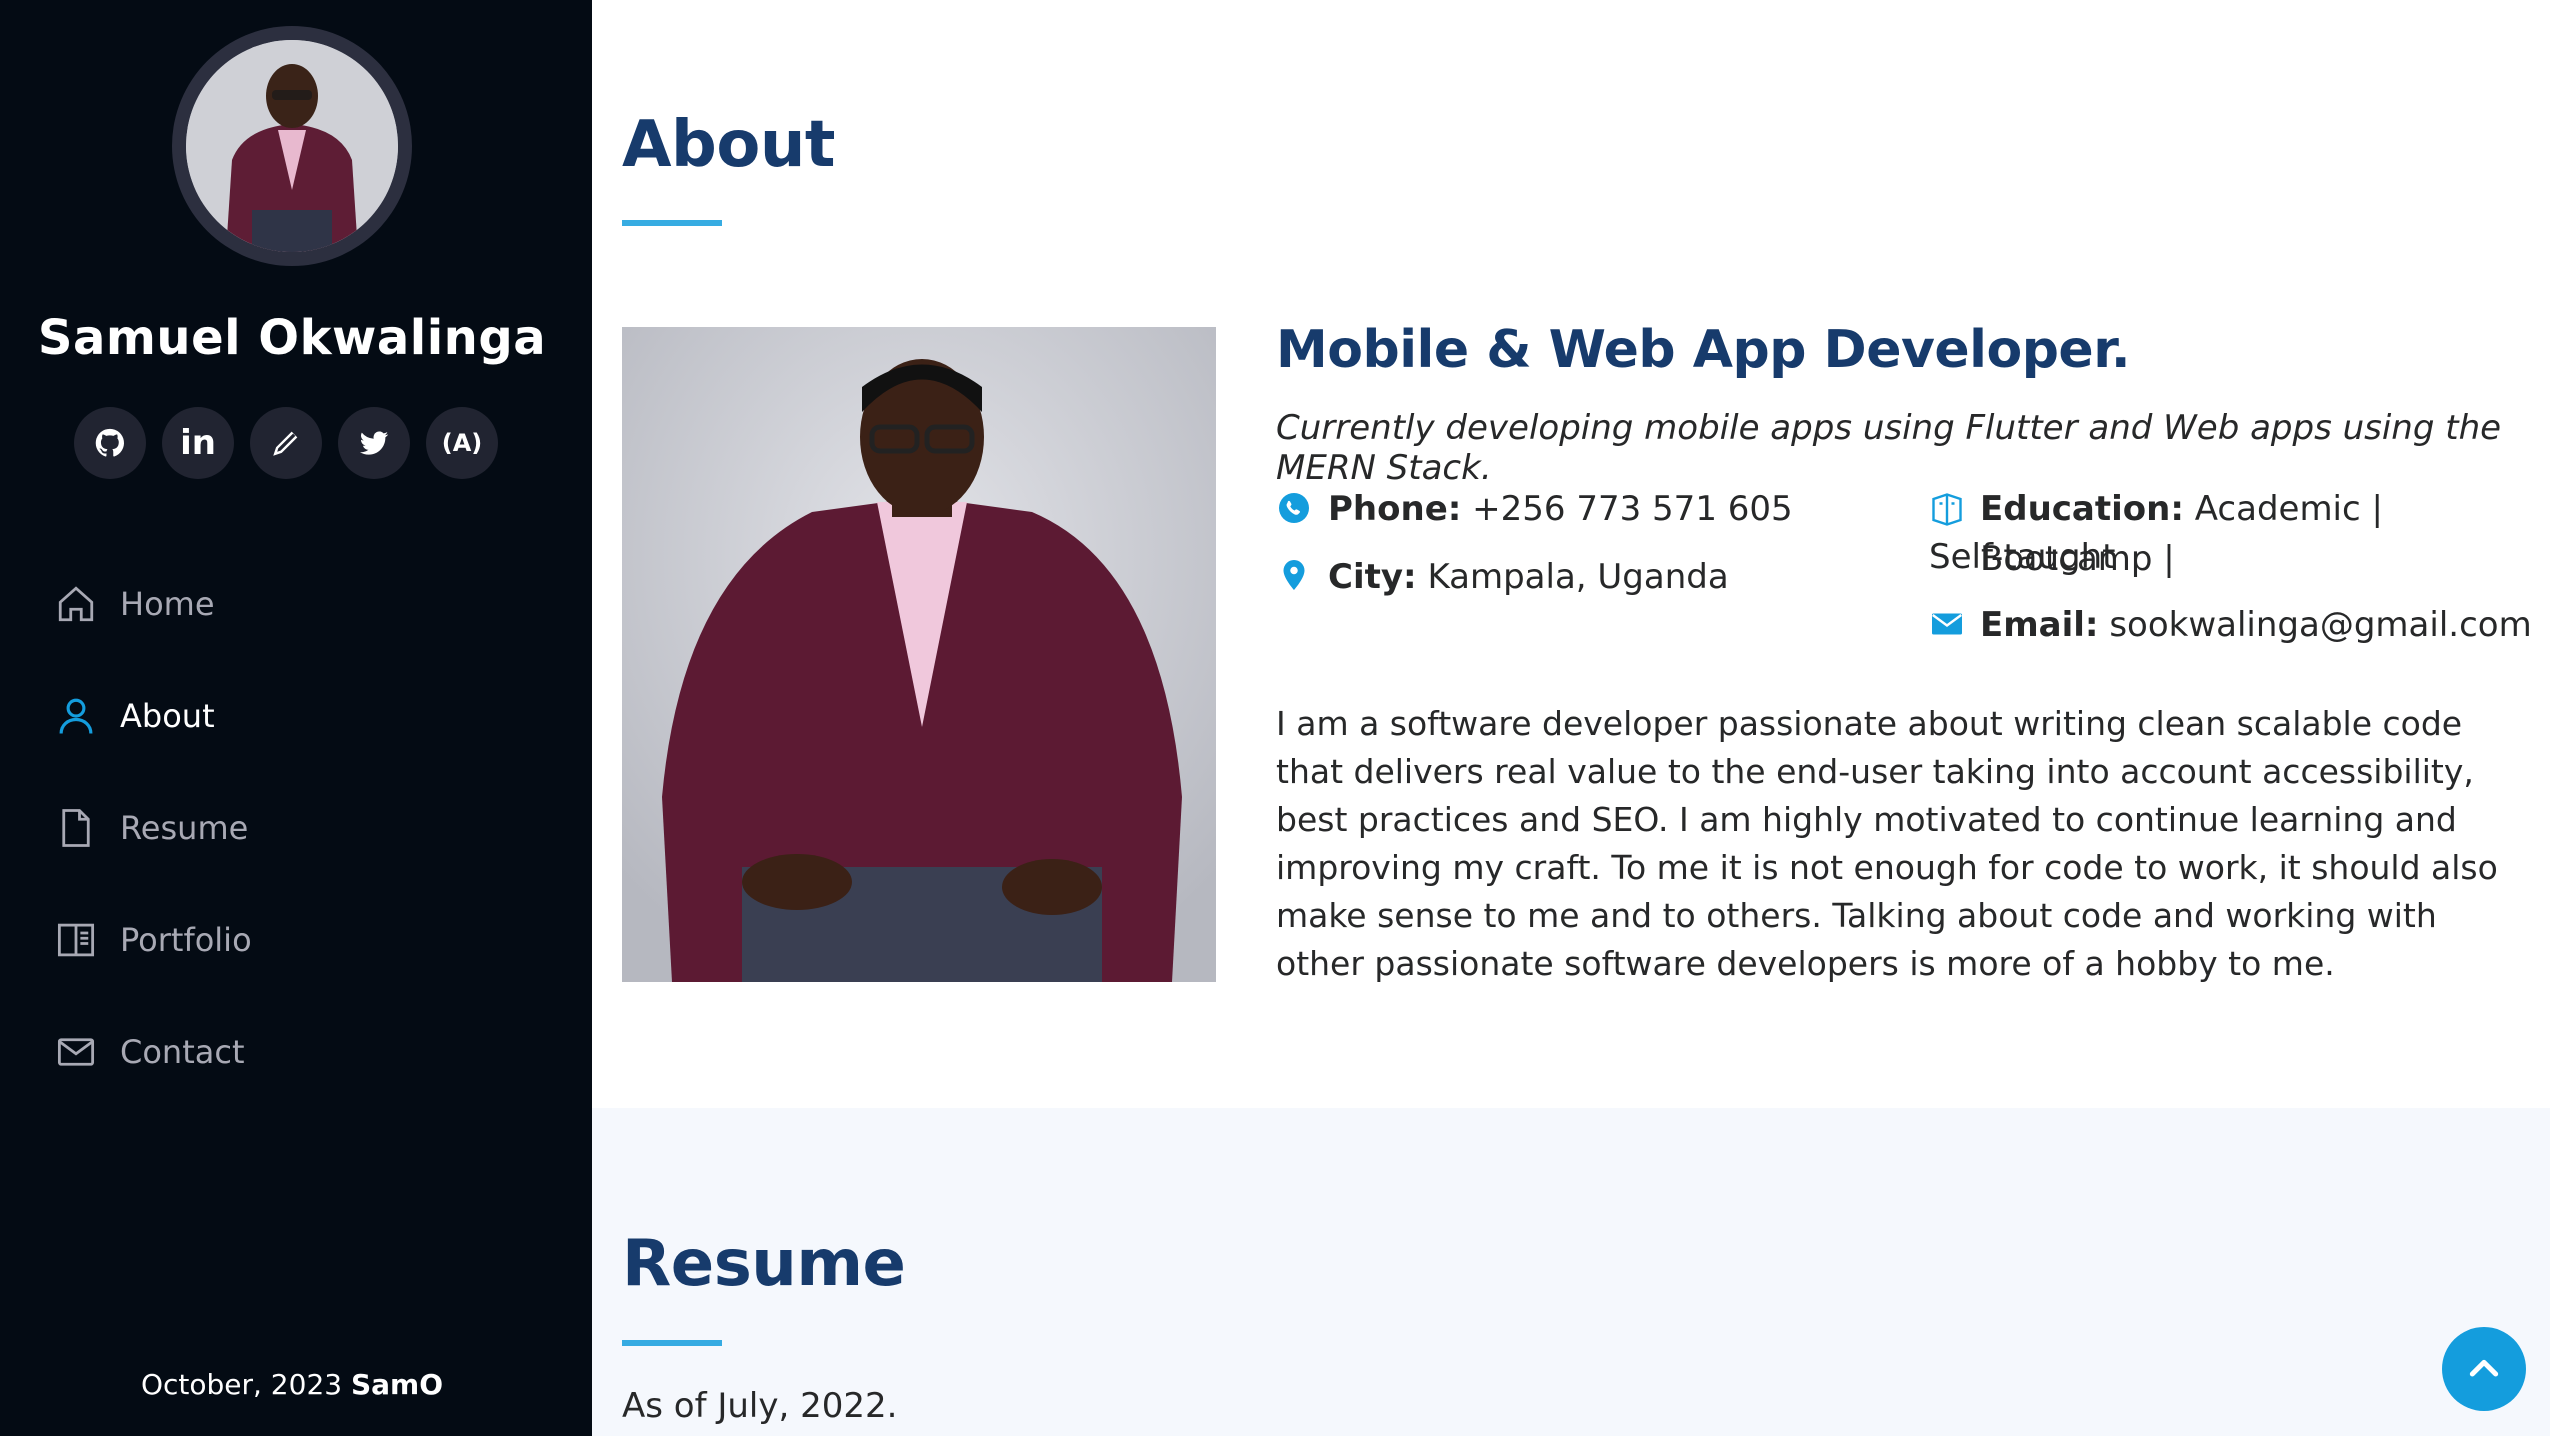  What do you see at coordinates (186, 940) in the screenshot?
I see `nav-label-portfolio: Portfolio` at bounding box center [186, 940].